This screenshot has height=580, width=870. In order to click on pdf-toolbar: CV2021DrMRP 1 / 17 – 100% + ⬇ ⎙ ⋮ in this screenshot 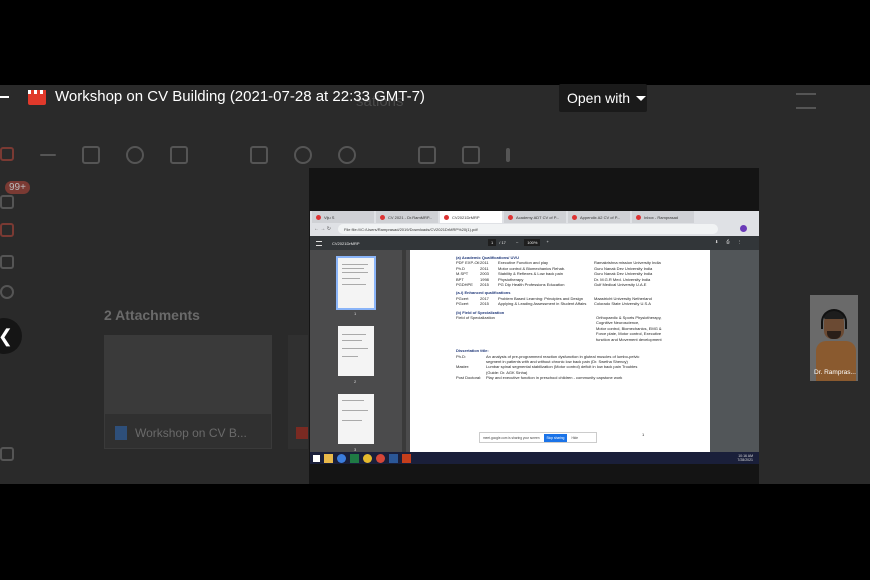, I will do `click(534, 243)`.